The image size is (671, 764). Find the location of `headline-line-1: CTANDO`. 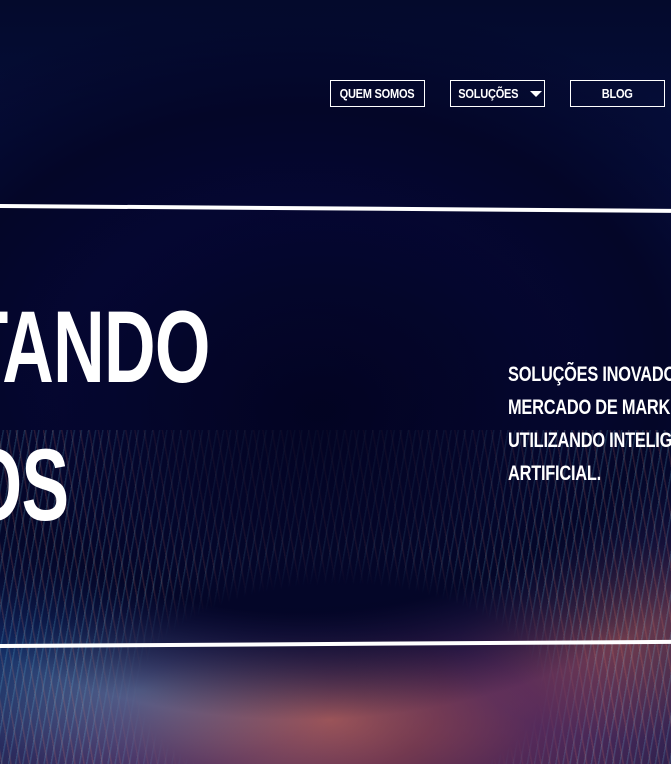

headline-line-1: CTANDO is located at coordinates (105, 347).